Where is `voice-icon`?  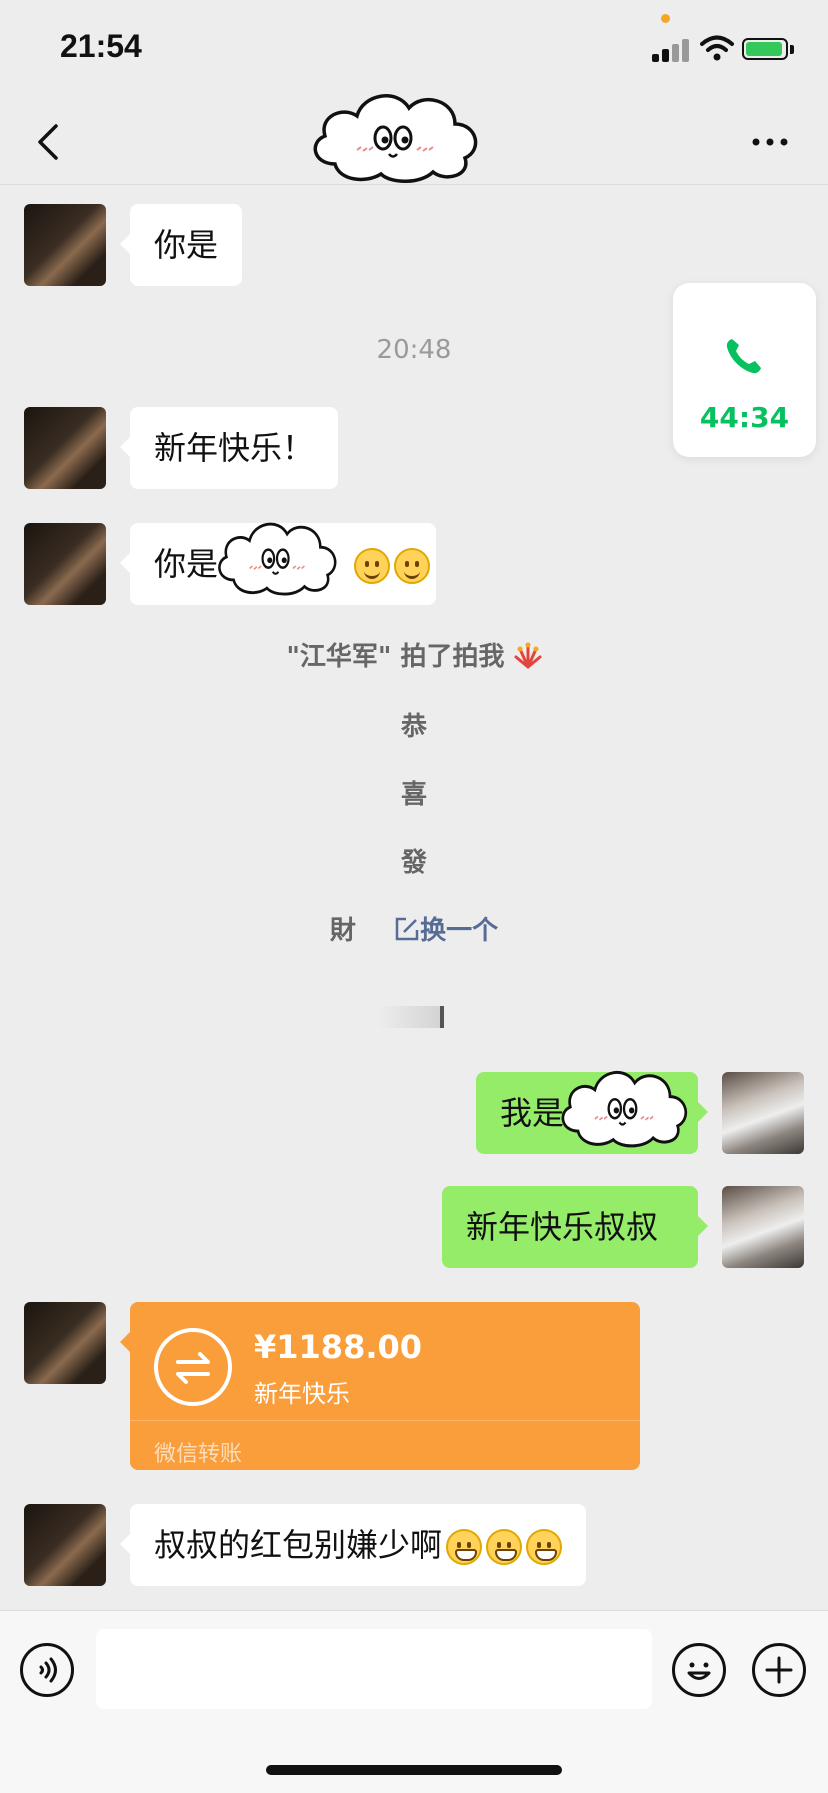 voice-icon is located at coordinates (47, 1670).